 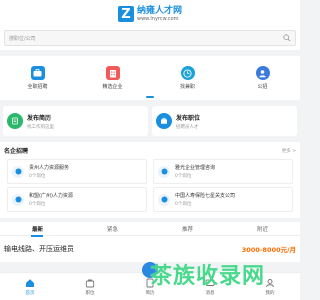 I want to click on user-icon, so click(x=270, y=282).